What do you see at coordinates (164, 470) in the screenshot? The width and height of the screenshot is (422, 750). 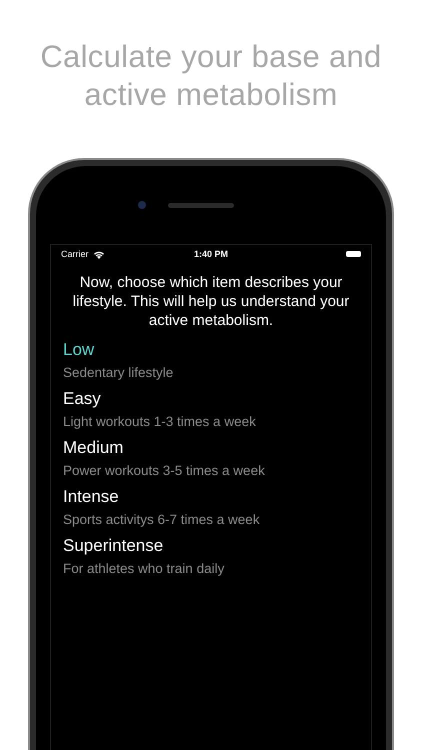 I see `option-description: Power workouts 3-5 times a week` at bounding box center [164, 470].